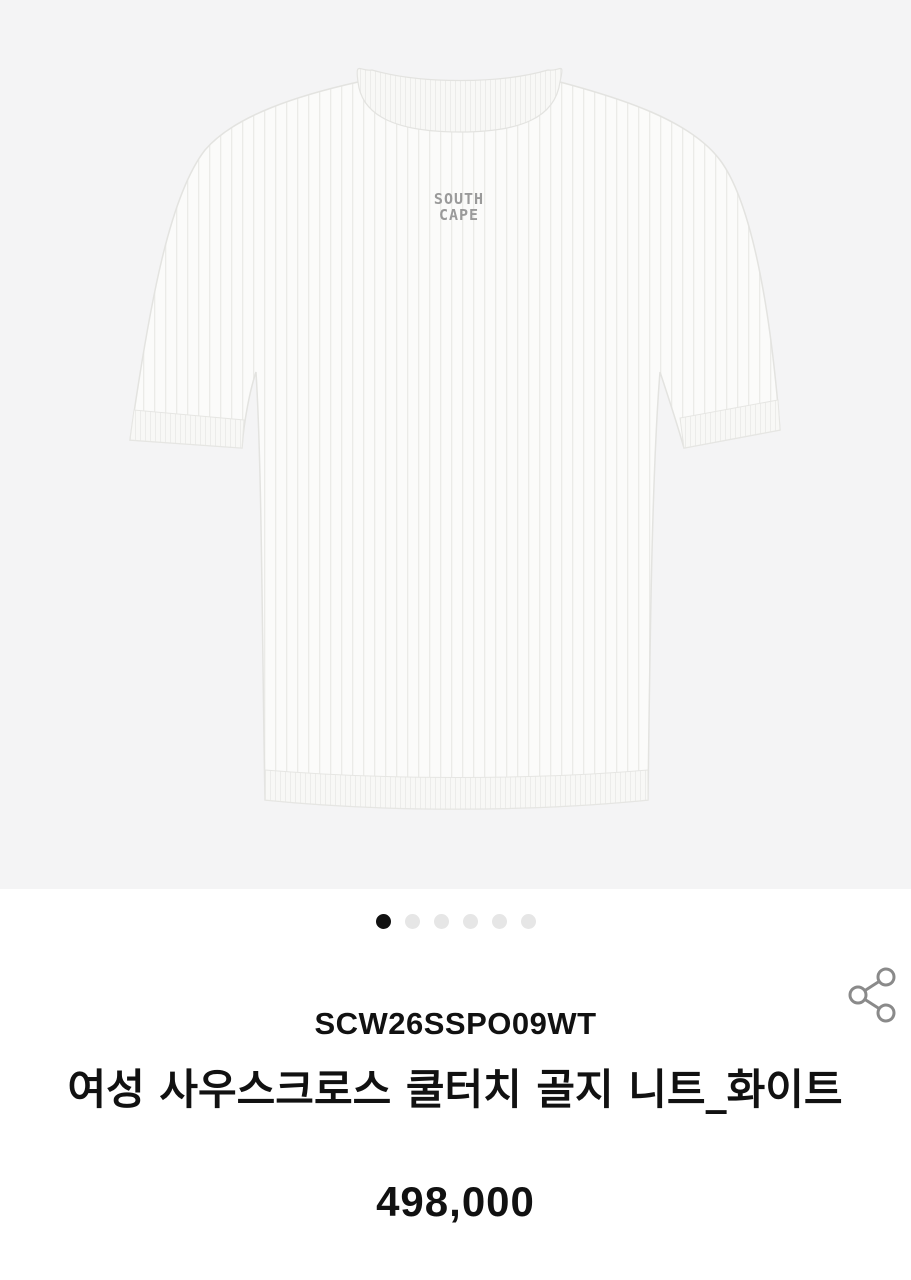 This screenshot has height=1280, width=911. I want to click on product-name: 여성 사우스크로스 쿨터치 골지 니트_화이트, so click(455, 1089).